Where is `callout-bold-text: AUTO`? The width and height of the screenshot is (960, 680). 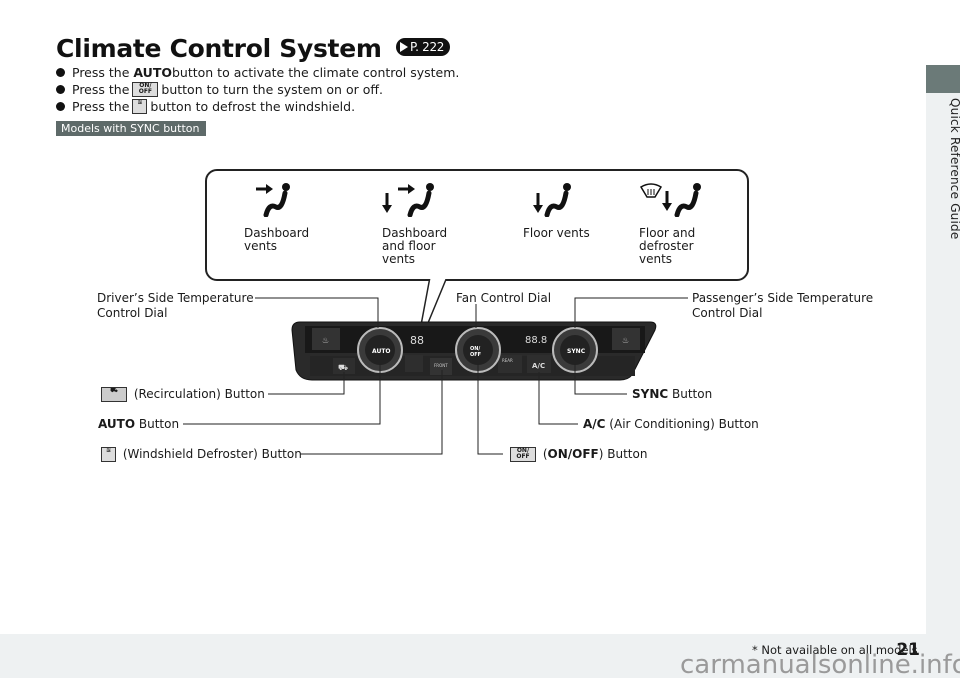
callout-bold-text: AUTO is located at coordinates (117, 424).